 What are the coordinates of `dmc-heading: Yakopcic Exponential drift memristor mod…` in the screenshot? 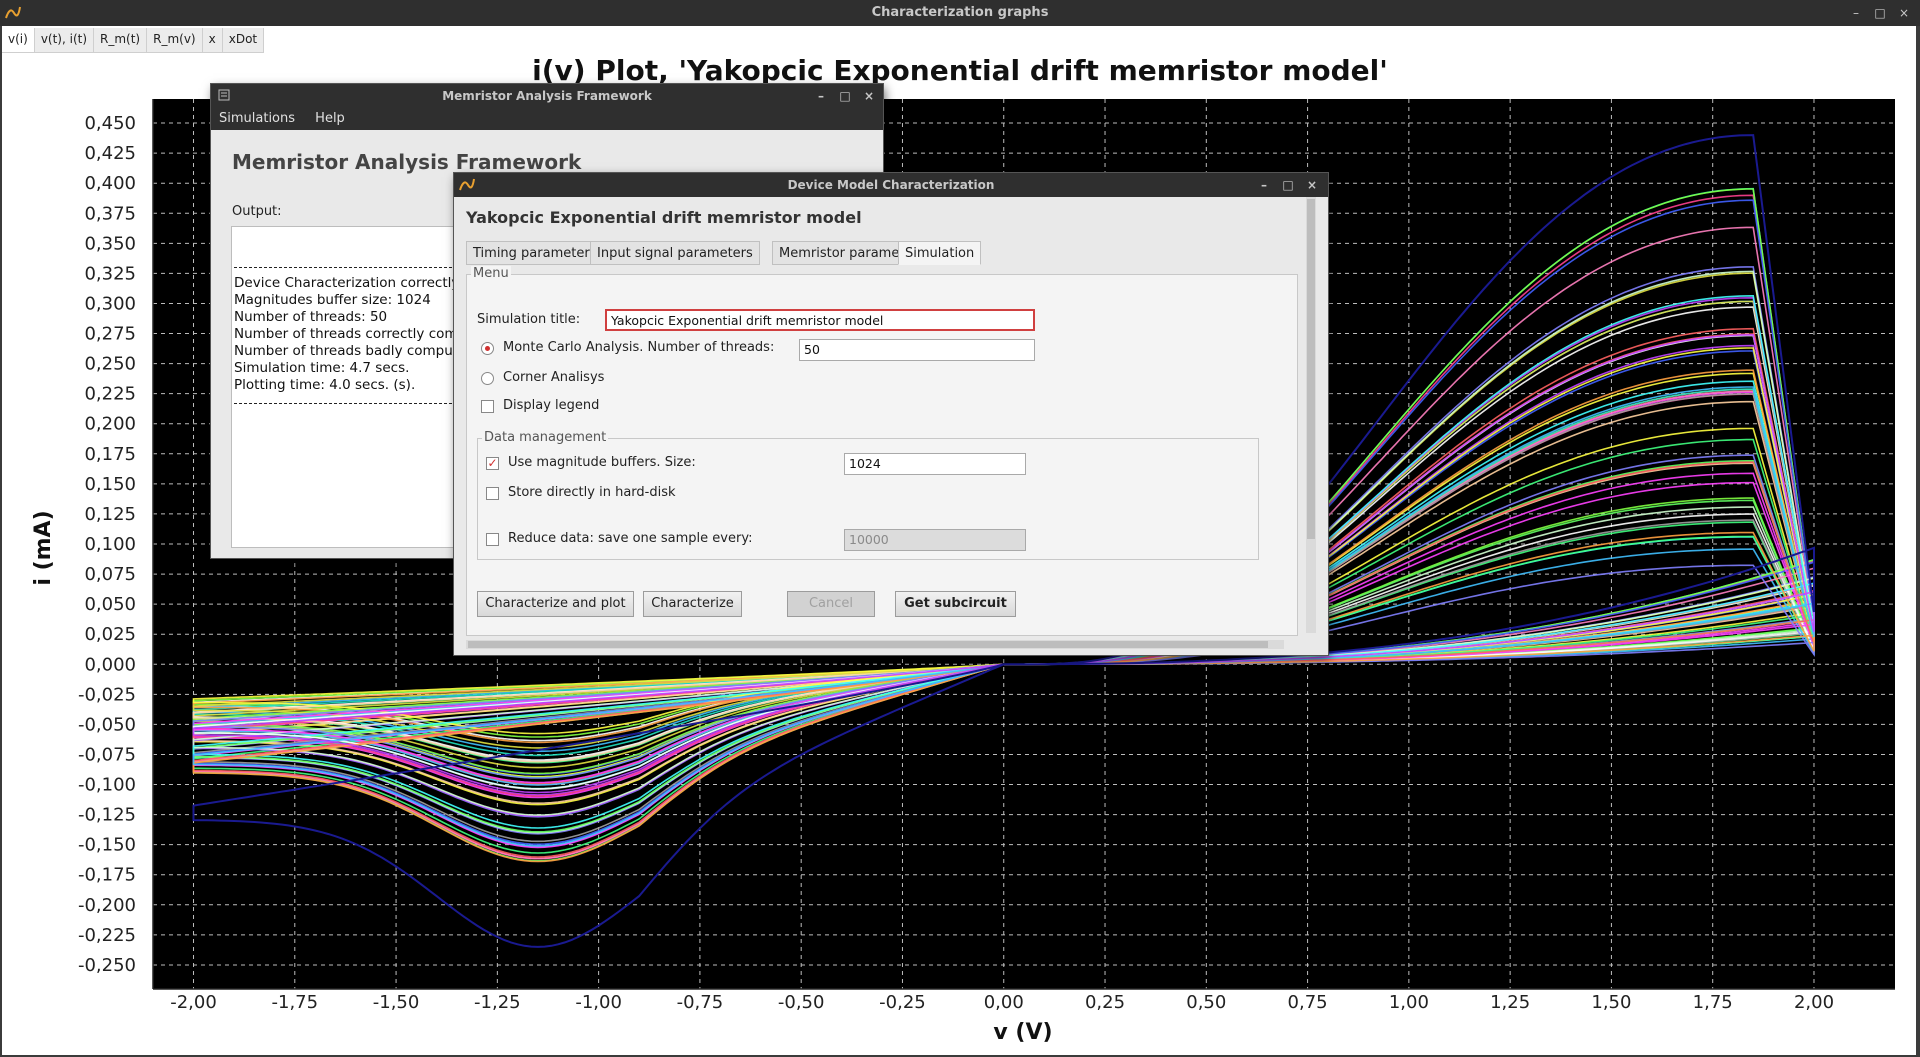 It's located at (664, 217).